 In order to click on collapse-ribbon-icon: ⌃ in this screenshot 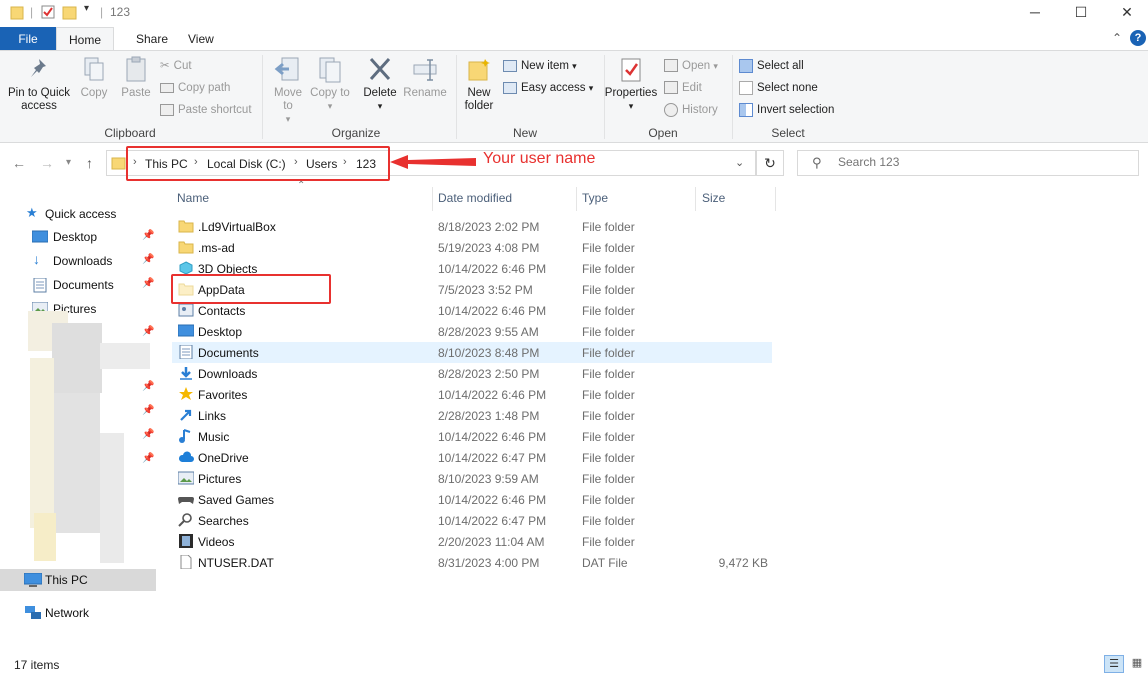, I will do `click(1117, 38)`.